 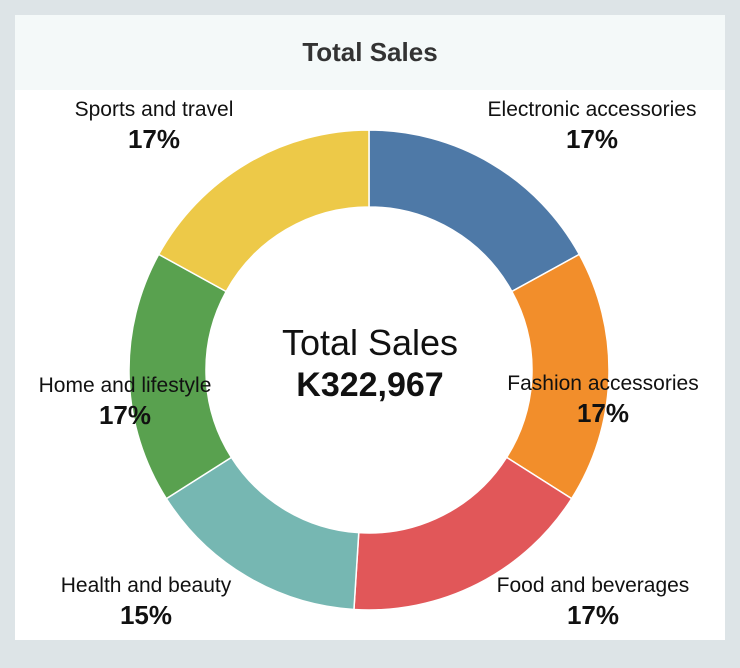 I want to click on center-total-value: K322,967, so click(x=370, y=385).